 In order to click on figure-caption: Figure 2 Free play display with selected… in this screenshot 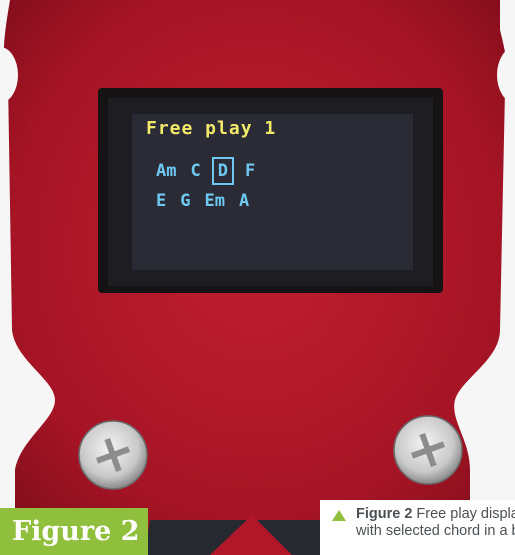, I will do `click(417, 527)`.